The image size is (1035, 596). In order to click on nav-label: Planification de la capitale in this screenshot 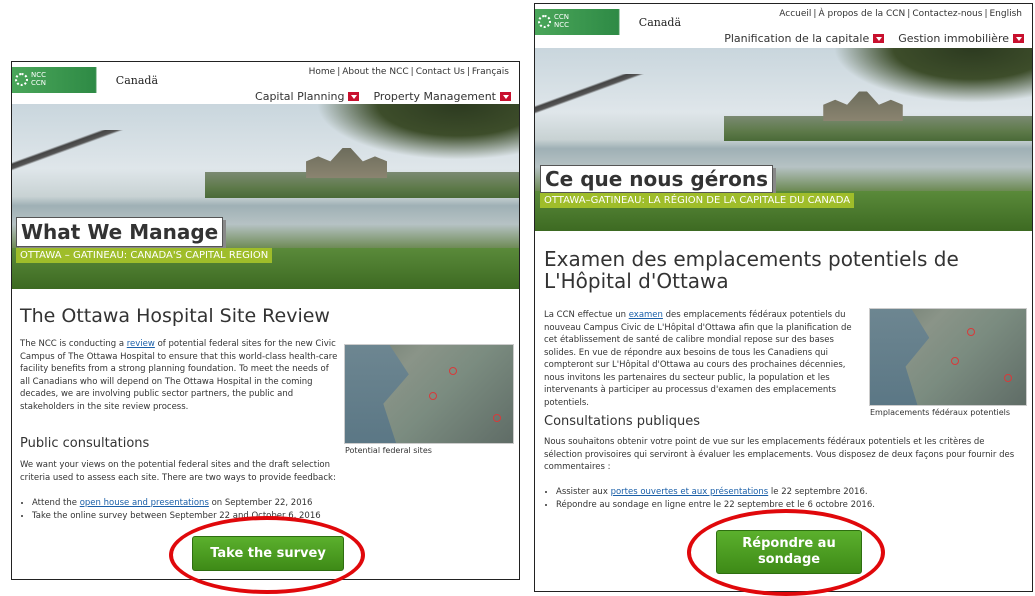, I will do `click(797, 38)`.